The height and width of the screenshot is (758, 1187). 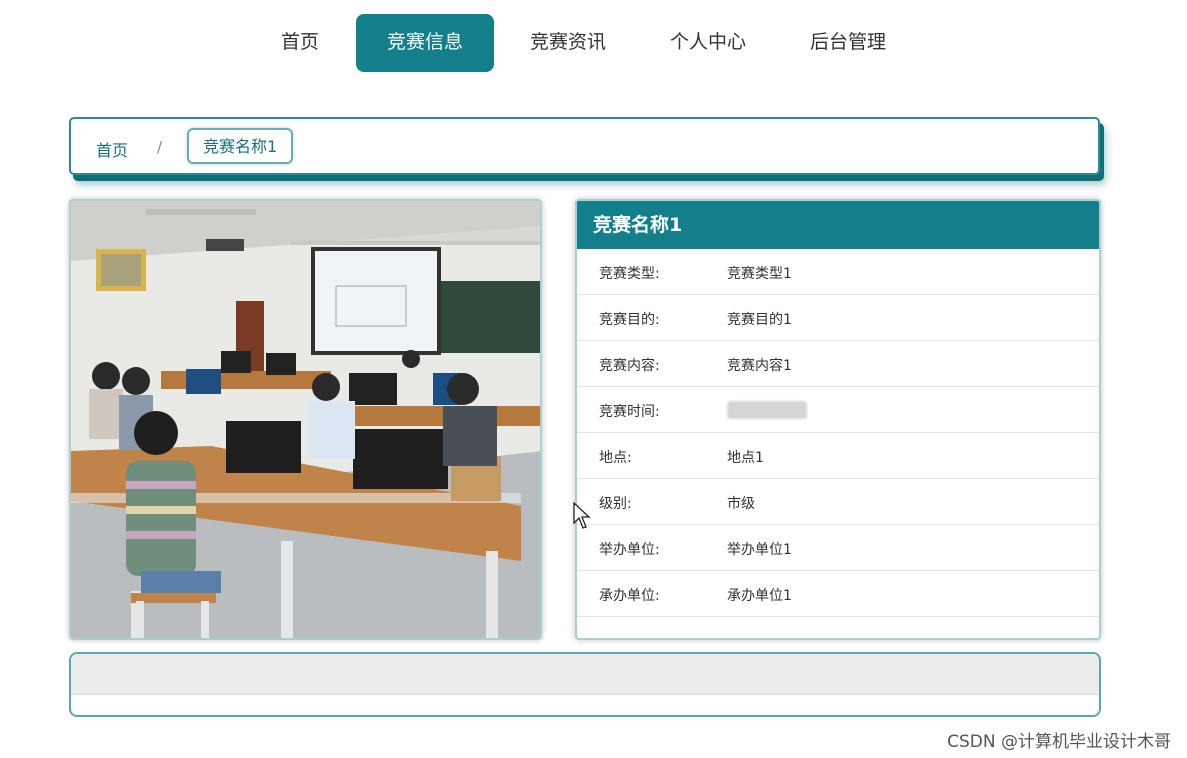 What do you see at coordinates (838, 456) in the screenshot?
I see `detail-row-location: 地点: 地点1` at bounding box center [838, 456].